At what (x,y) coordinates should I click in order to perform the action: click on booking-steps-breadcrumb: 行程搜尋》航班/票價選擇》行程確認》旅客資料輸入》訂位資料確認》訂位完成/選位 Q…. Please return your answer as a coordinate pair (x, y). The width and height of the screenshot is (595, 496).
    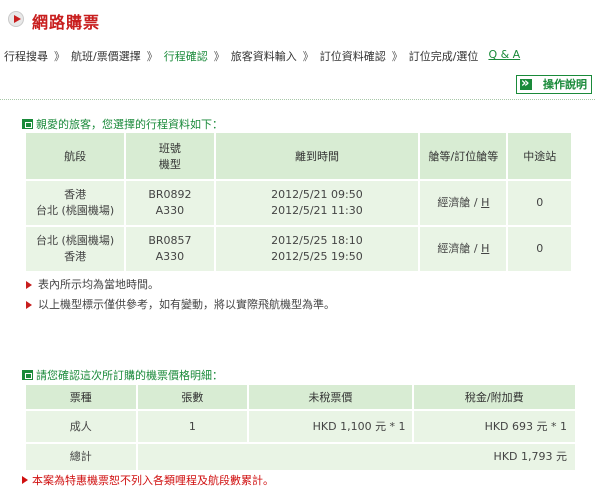
    Looking at the image, I should click on (262, 56).